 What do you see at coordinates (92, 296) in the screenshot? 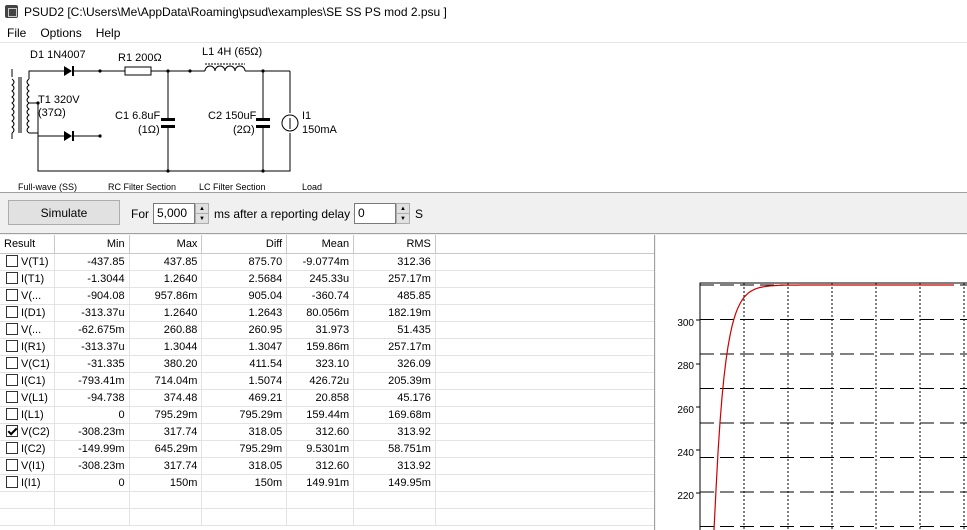
I see `min-cell: -904.08` at bounding box center [92, 296].